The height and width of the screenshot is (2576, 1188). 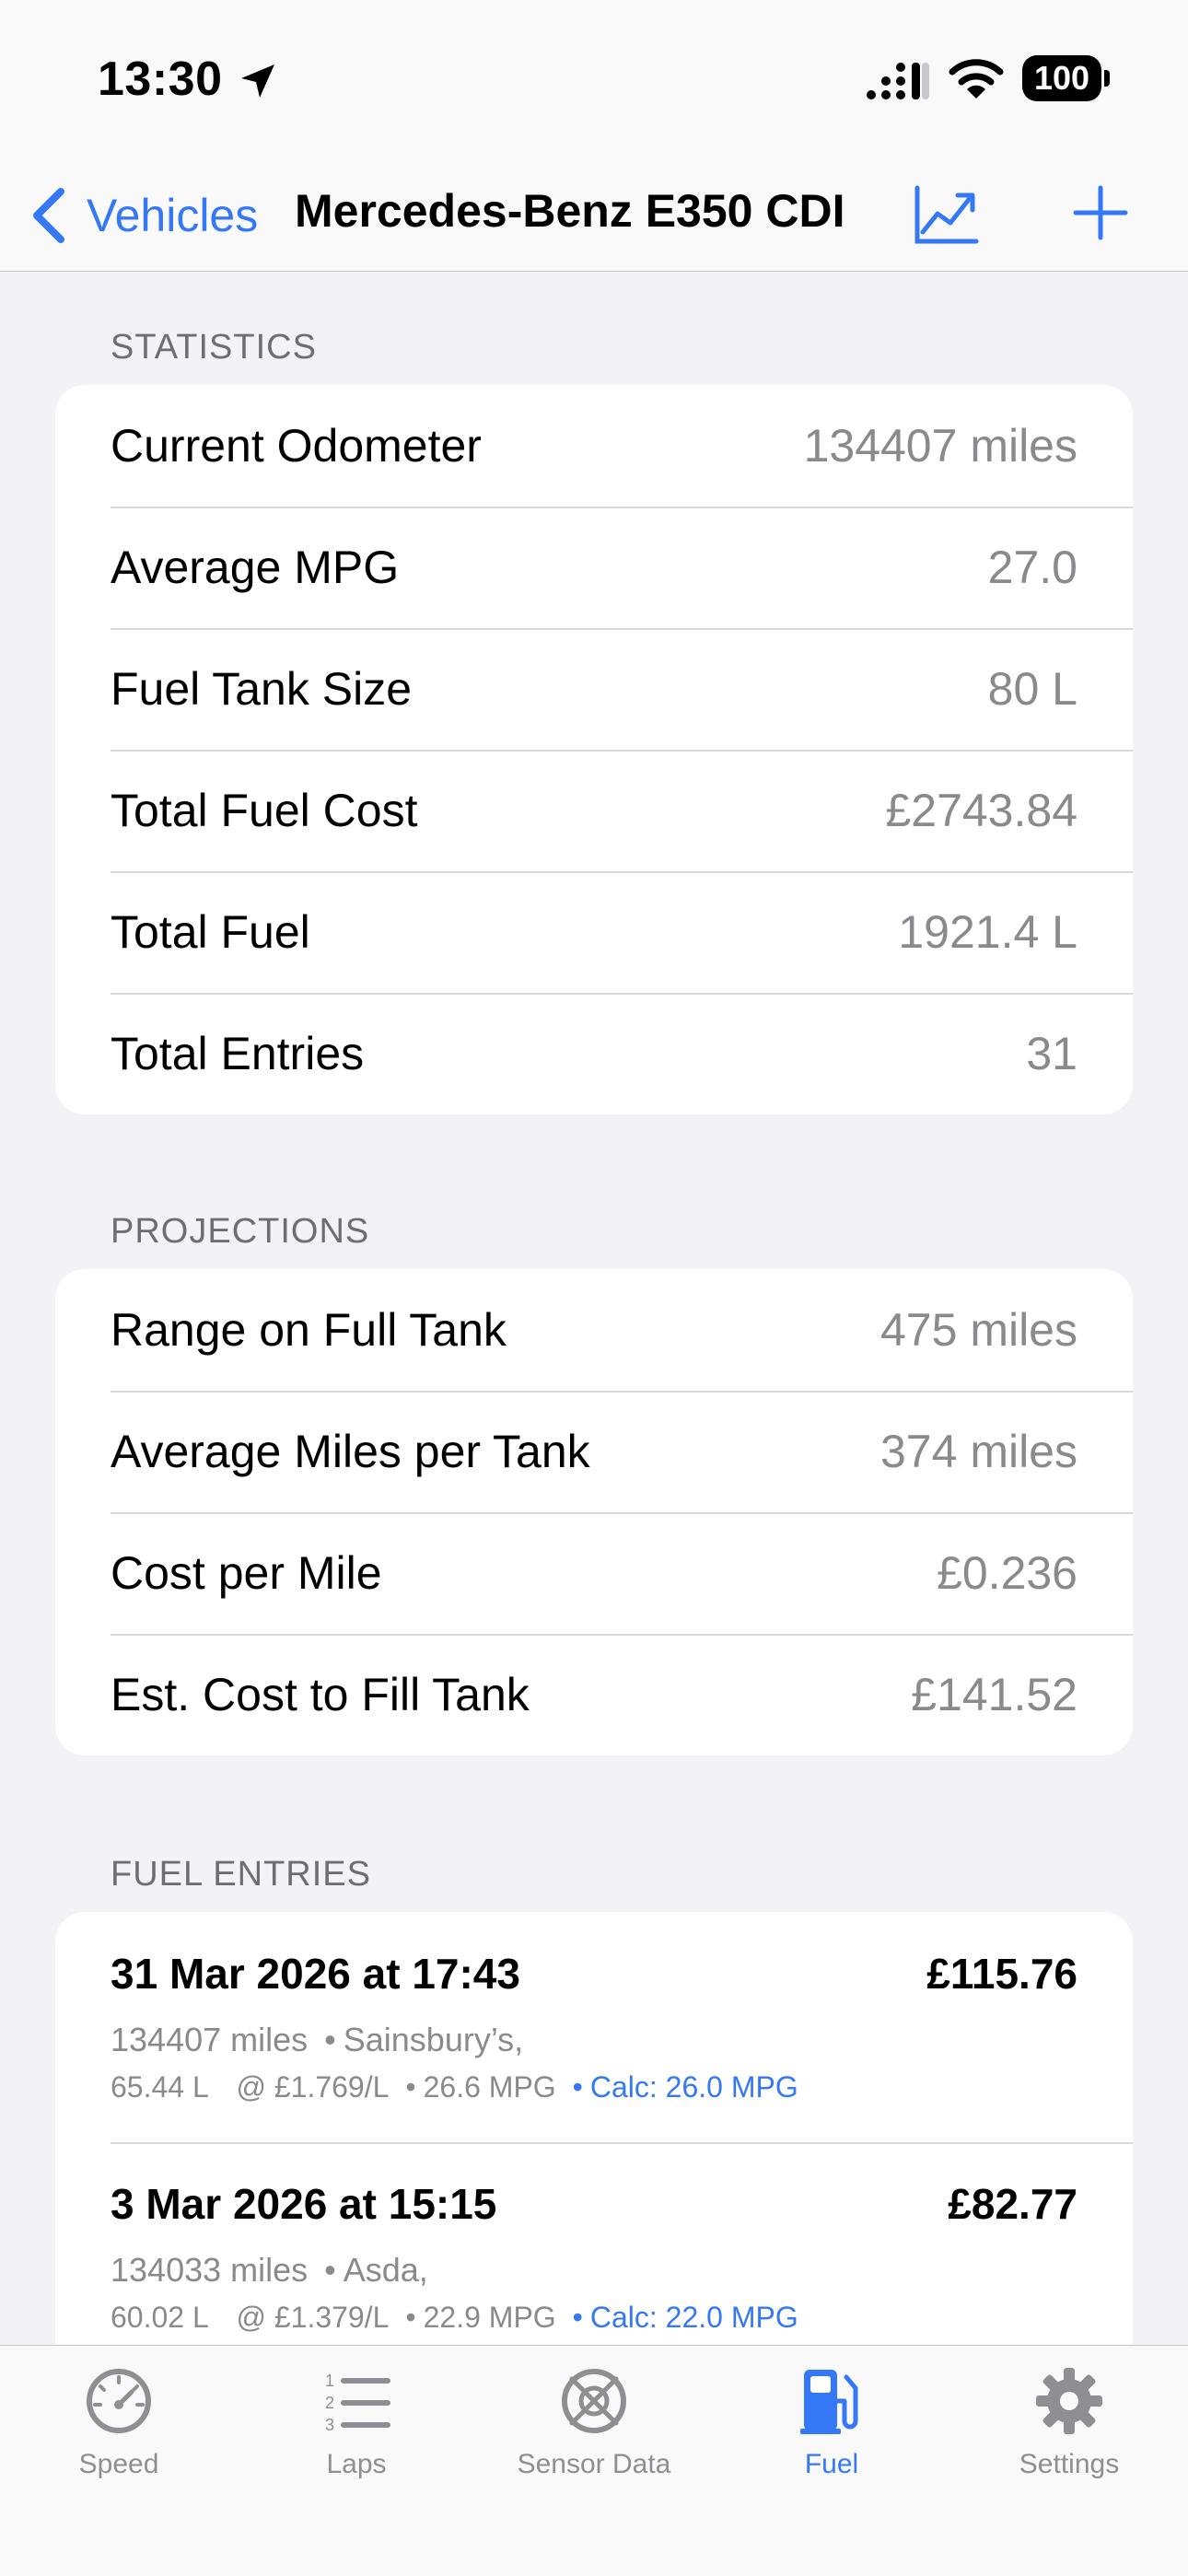 What do you see at coordinates (315, 1974) in the screenshot?
I see `entry-date: 31 Mar 2026 at 17:43` at bounding box center [315, 1974].